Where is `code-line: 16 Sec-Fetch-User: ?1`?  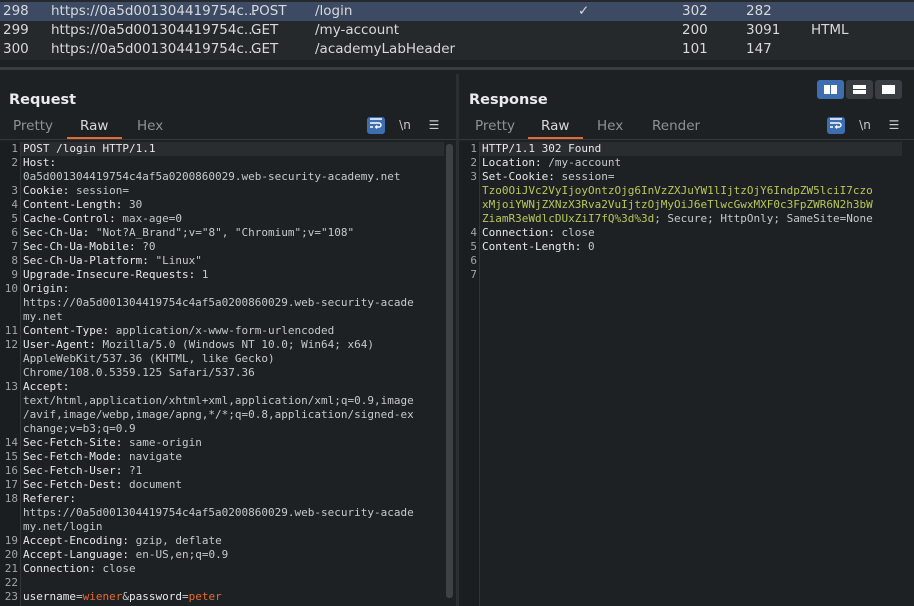 code-line: 16 Sec-Fetch-User: ?1 is located at coordinates (224, 471).